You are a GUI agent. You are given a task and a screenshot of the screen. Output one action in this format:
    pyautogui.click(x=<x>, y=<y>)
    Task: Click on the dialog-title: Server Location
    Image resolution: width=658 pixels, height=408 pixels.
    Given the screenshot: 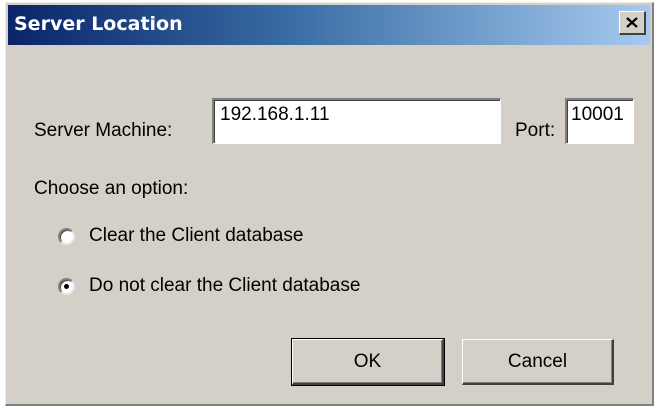 What is the action you would take?
    pyautogui.click(x=98, y=24)
    